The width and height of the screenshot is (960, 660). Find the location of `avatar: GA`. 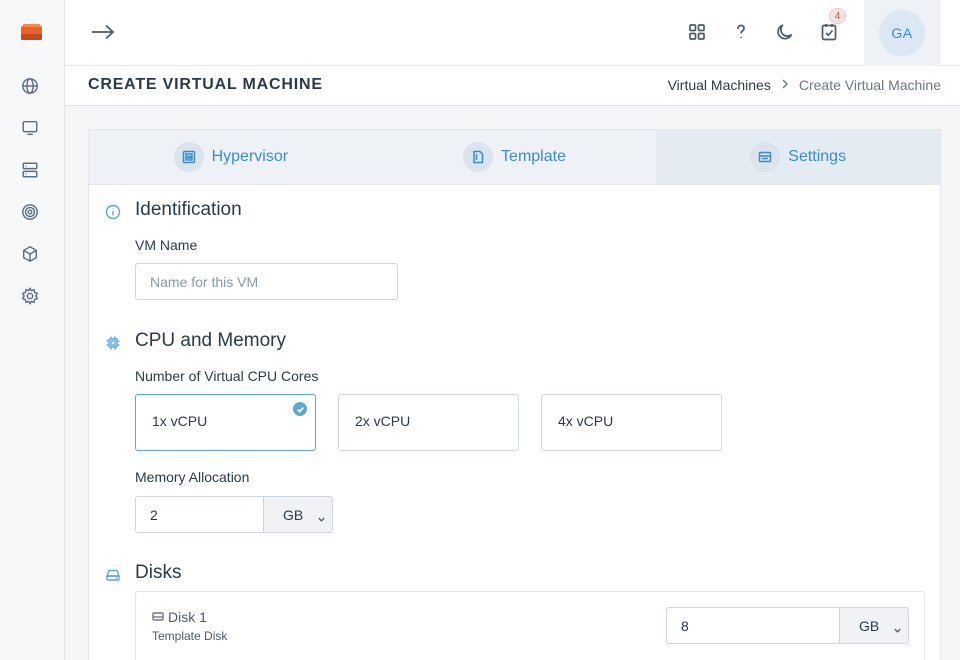

avatar: GA is located at coordinates (902, 33).